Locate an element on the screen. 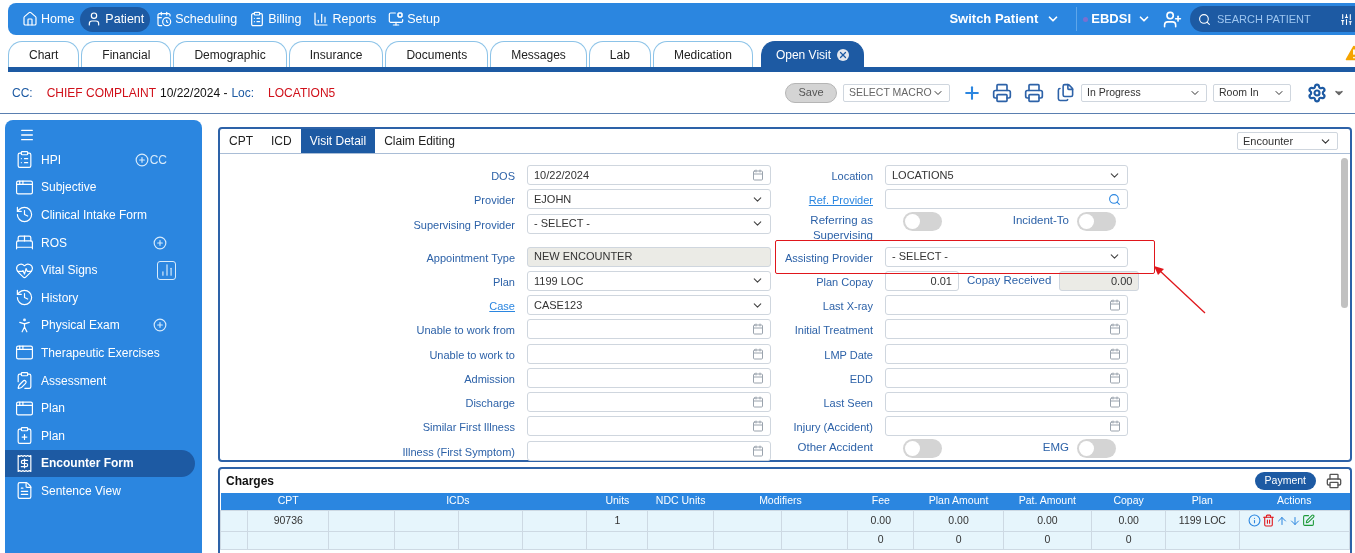 This screenshot has height=553, width=1355. tab: Messages is located at coordinates (538, 54).